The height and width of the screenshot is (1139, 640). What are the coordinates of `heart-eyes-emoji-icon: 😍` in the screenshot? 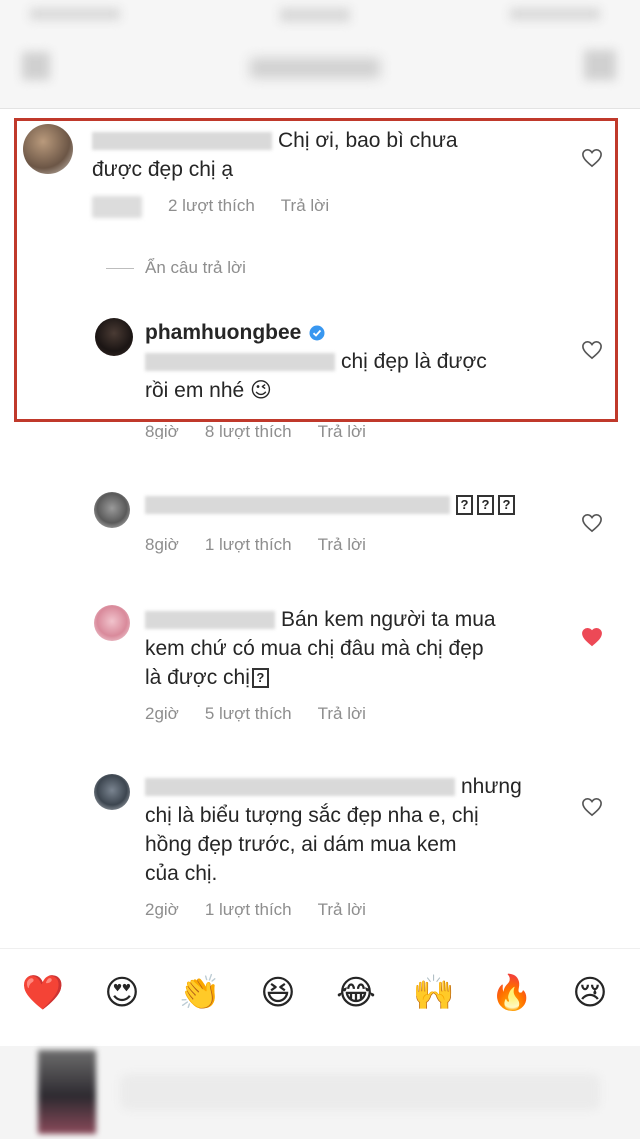 It's located at (122, 993).